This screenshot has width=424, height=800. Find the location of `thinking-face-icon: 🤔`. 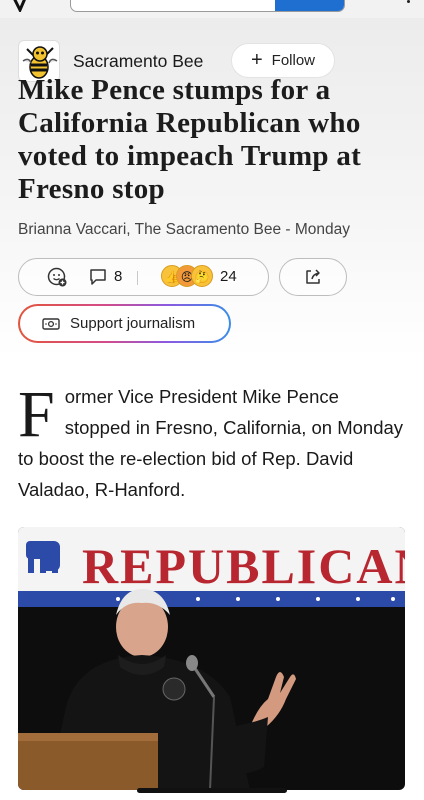

thinking-face-icon: 🤔 is located at coordinates (202, 276).